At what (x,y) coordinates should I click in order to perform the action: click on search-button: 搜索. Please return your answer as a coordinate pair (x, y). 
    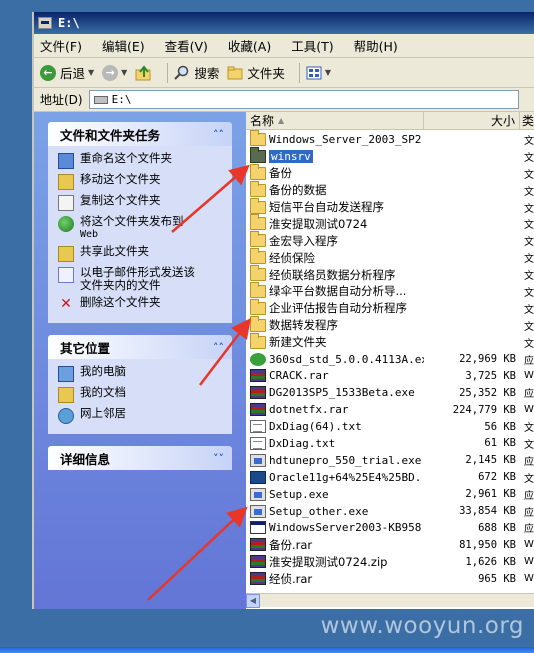
    Looking at the image, I should click on (196, 72).